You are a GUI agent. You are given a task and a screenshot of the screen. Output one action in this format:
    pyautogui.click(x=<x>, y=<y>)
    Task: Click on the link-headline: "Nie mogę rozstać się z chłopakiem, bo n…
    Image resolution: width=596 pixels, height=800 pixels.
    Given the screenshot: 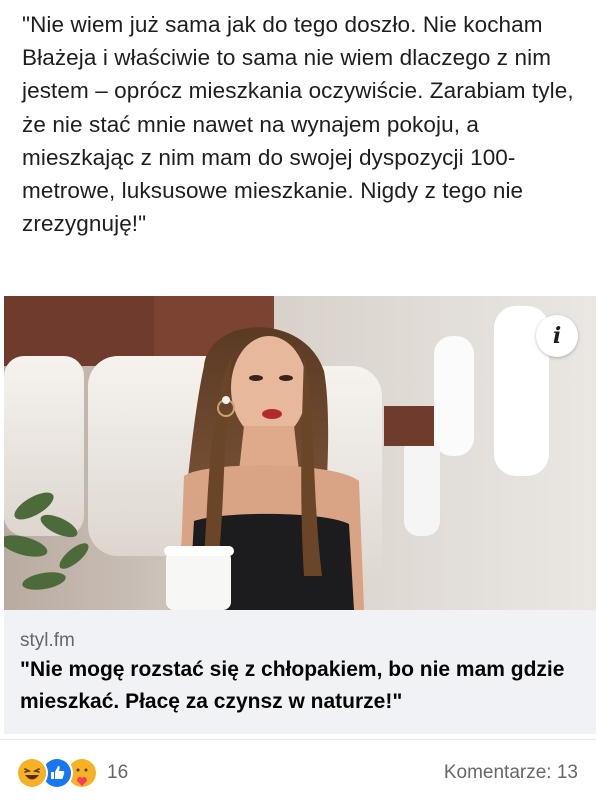 What is the action you would take?
    pyautogui.click(x=300, y=686)
    